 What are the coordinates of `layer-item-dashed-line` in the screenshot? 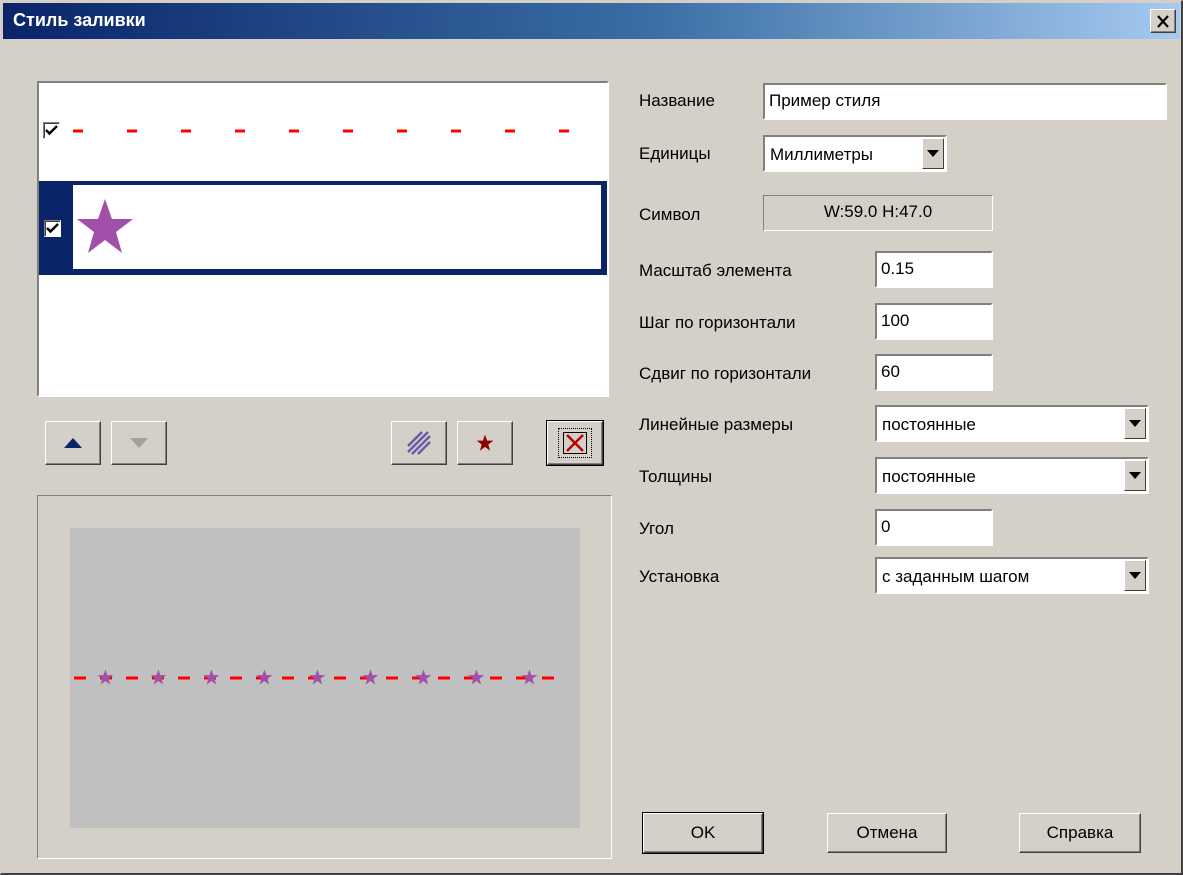 It's located at (323, 131).